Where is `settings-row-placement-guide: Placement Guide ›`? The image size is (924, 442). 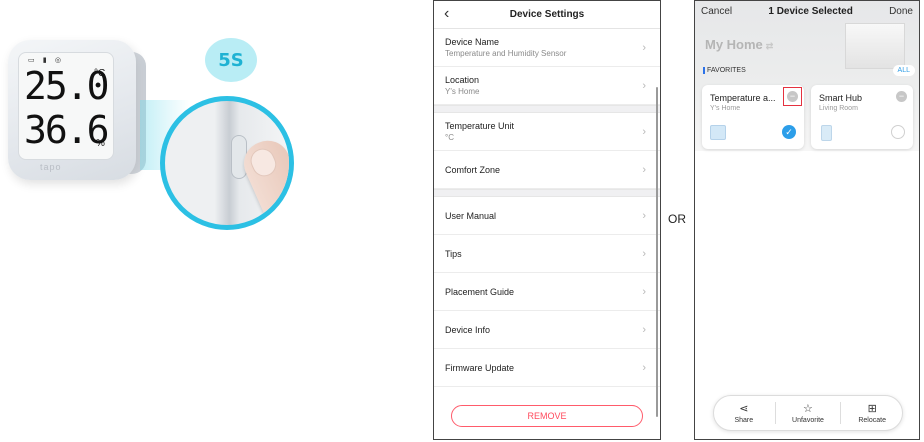
settings-row-placement-guide: Placement Guide › is located at coordinates (547, 292).